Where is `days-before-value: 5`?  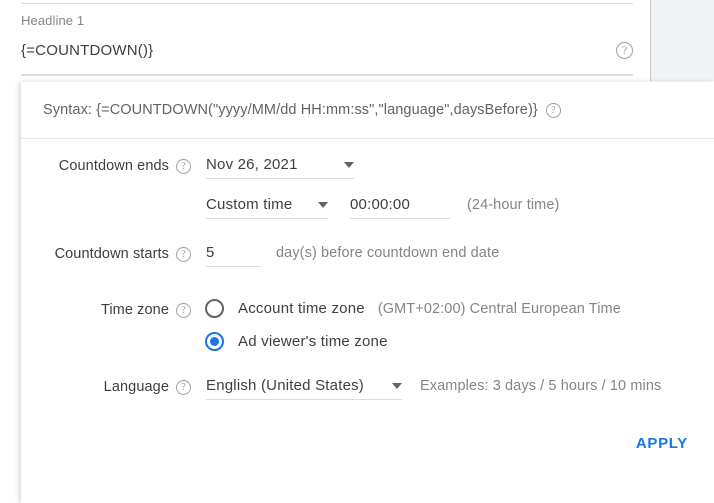 days-before-value: 5 is located at coordinates (210, 252).